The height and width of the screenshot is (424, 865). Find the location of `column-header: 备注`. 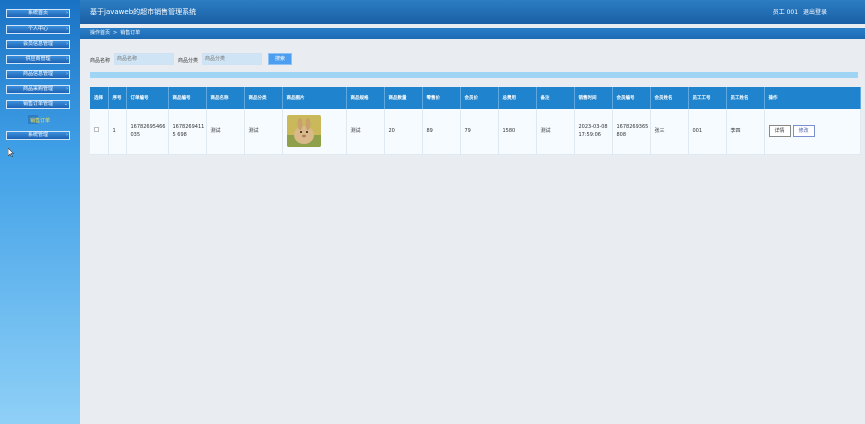

column-header: 备注 is located at coordinates (555, 98).